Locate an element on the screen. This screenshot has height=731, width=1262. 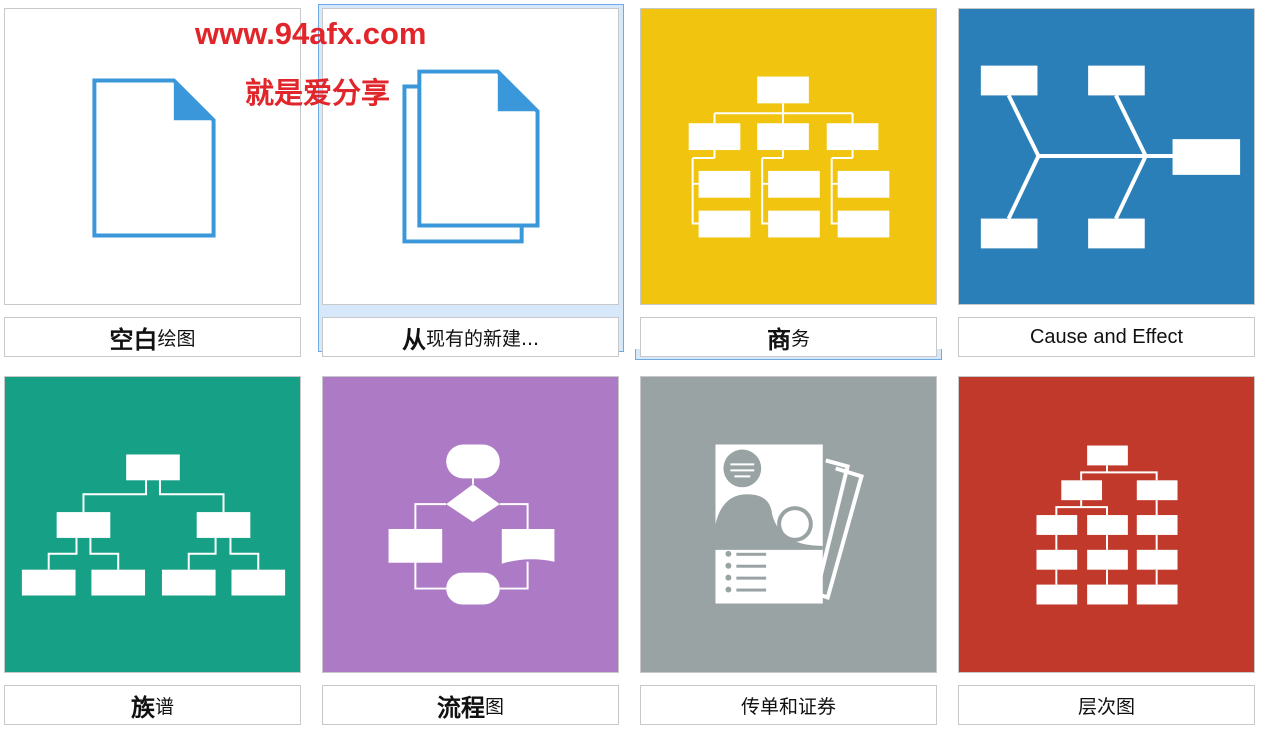
template-tile-hierarchy is located at coordinates (1106, 524).